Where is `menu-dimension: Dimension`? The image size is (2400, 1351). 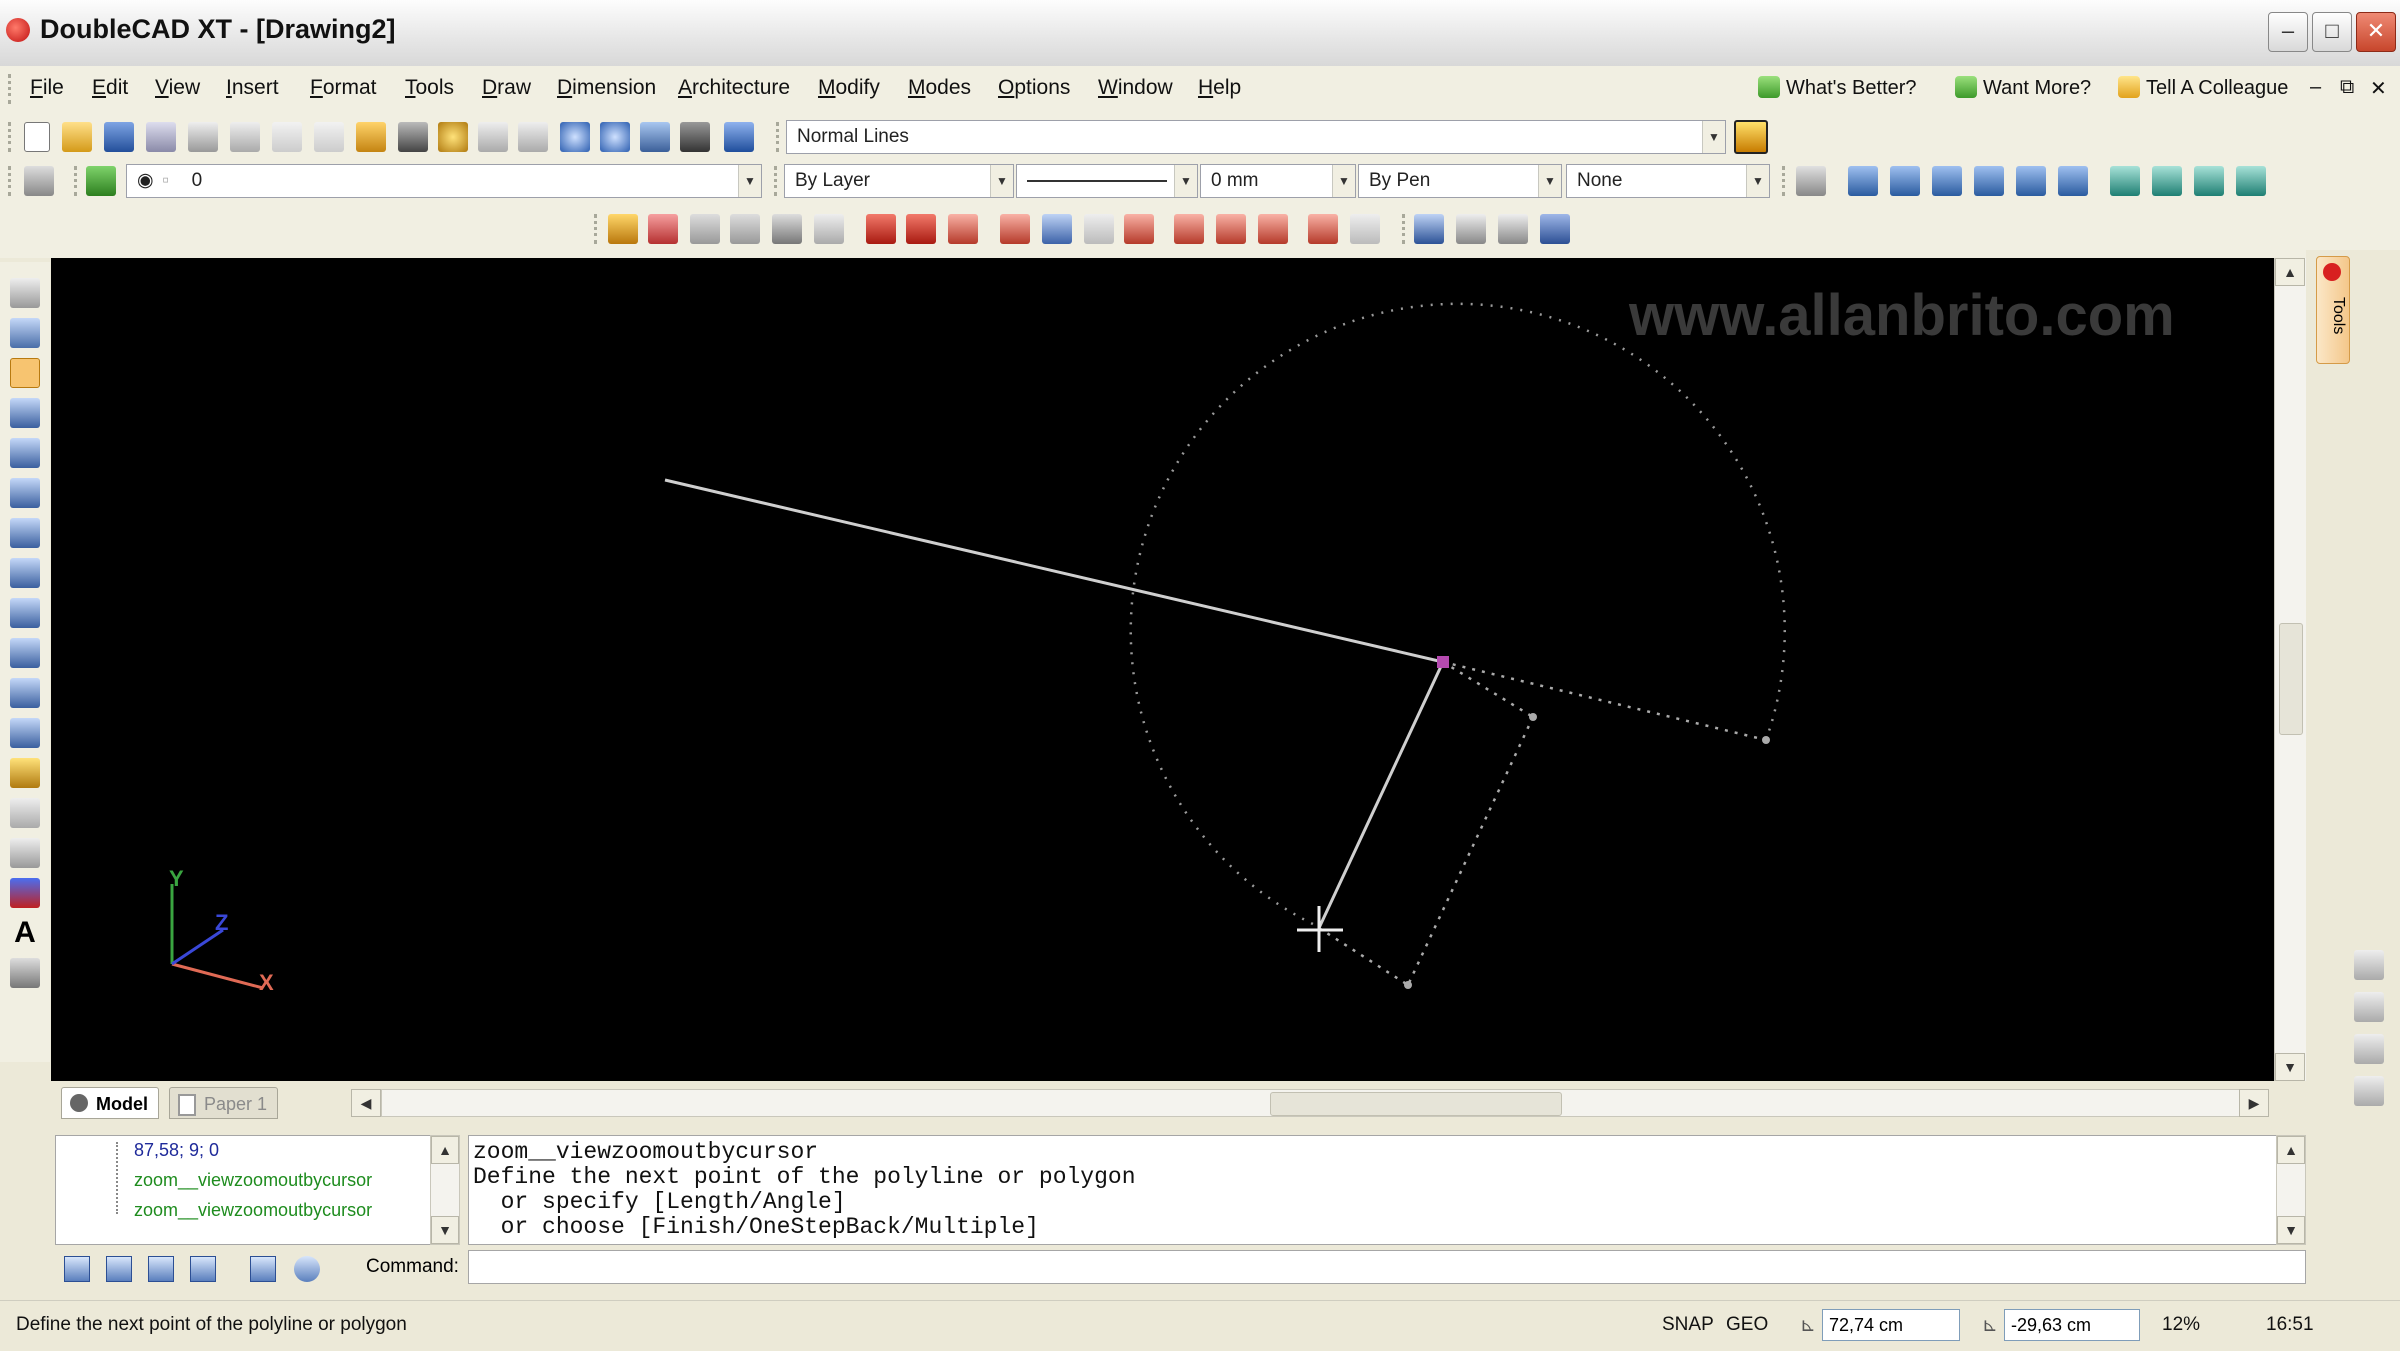
menu-dimension: Dimension is located at coordinates (606, 88).